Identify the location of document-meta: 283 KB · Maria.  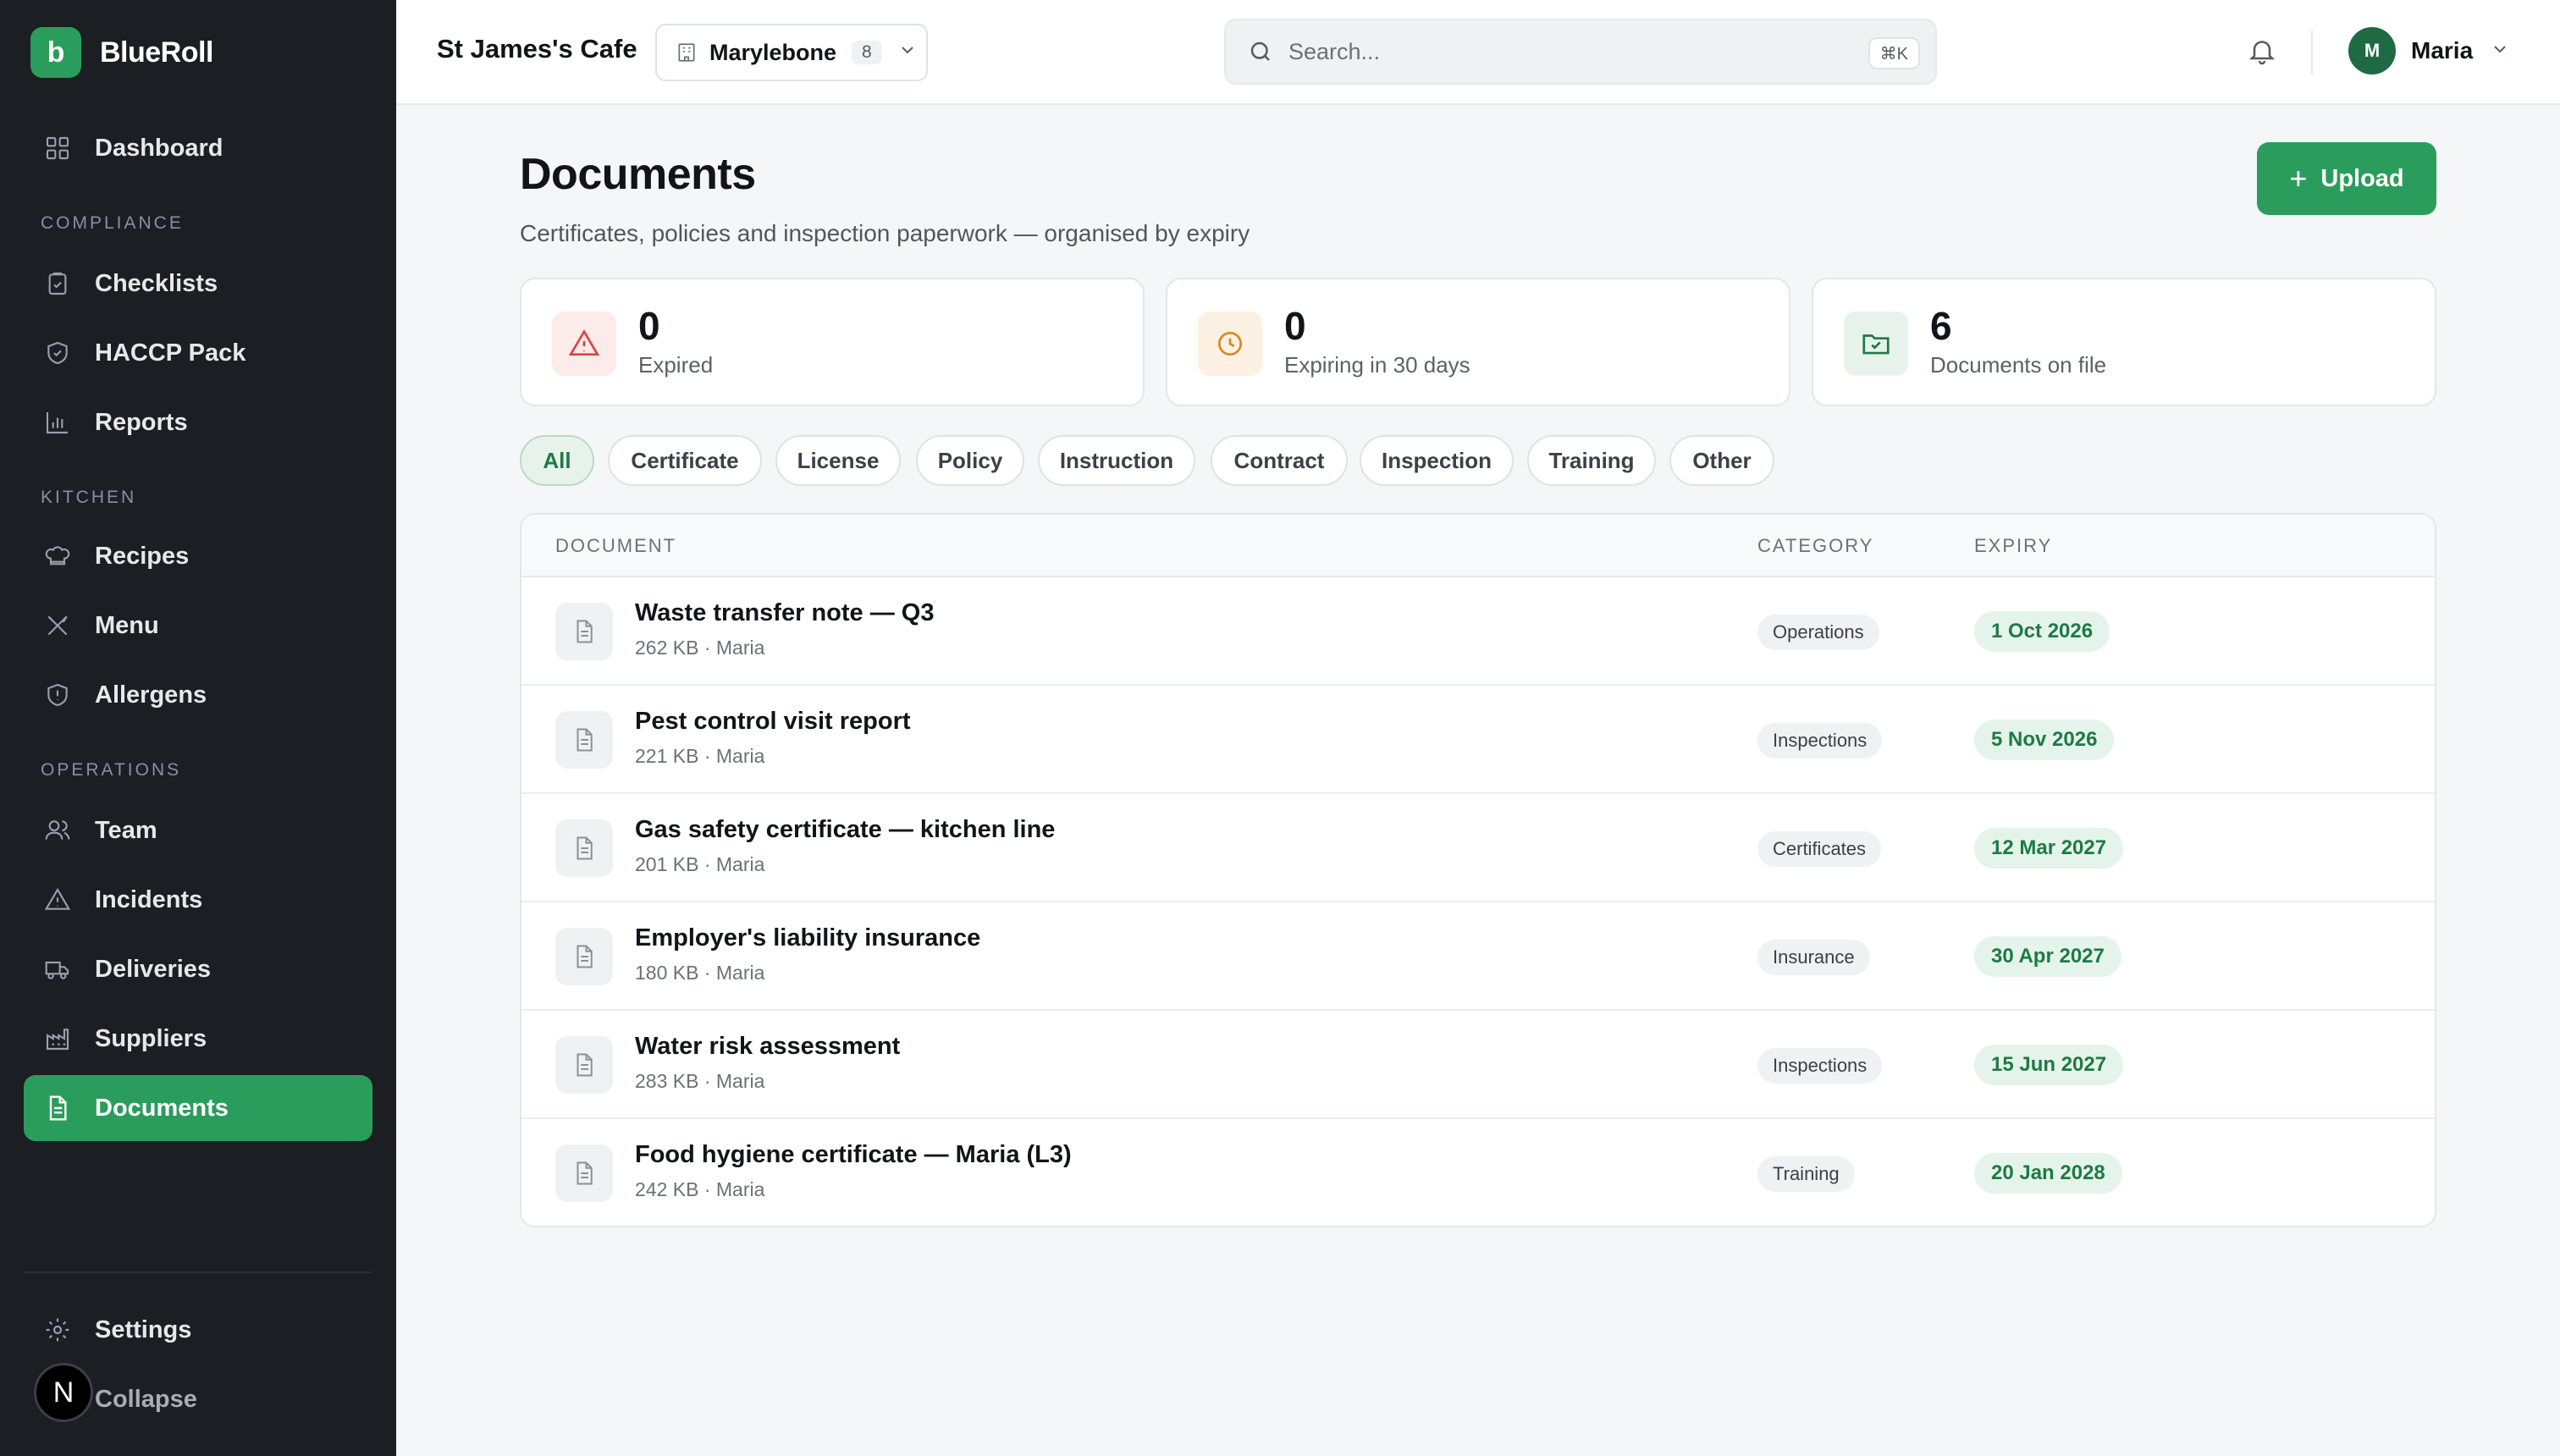
(700, 1081).